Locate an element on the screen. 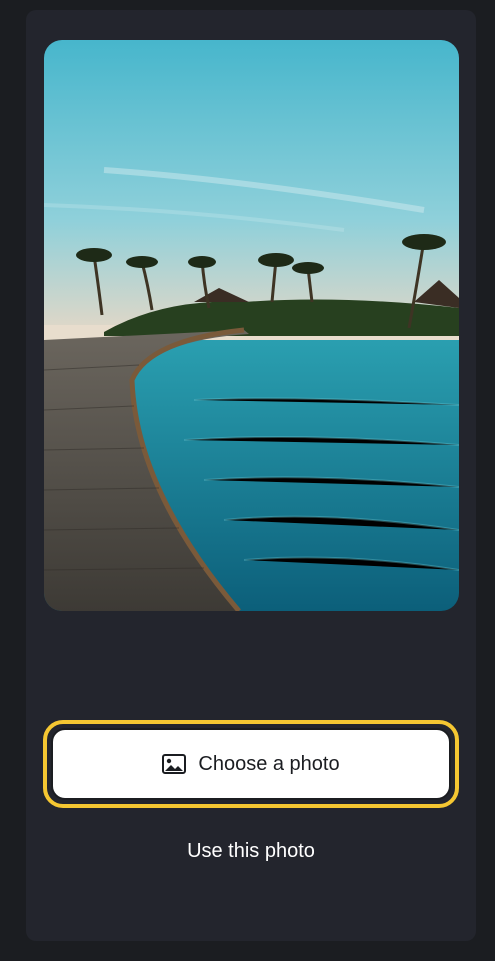 The height and width of the screenshot is (961, 495). choose-photo-label: Choose a photo is located at coordinates (269, 763).